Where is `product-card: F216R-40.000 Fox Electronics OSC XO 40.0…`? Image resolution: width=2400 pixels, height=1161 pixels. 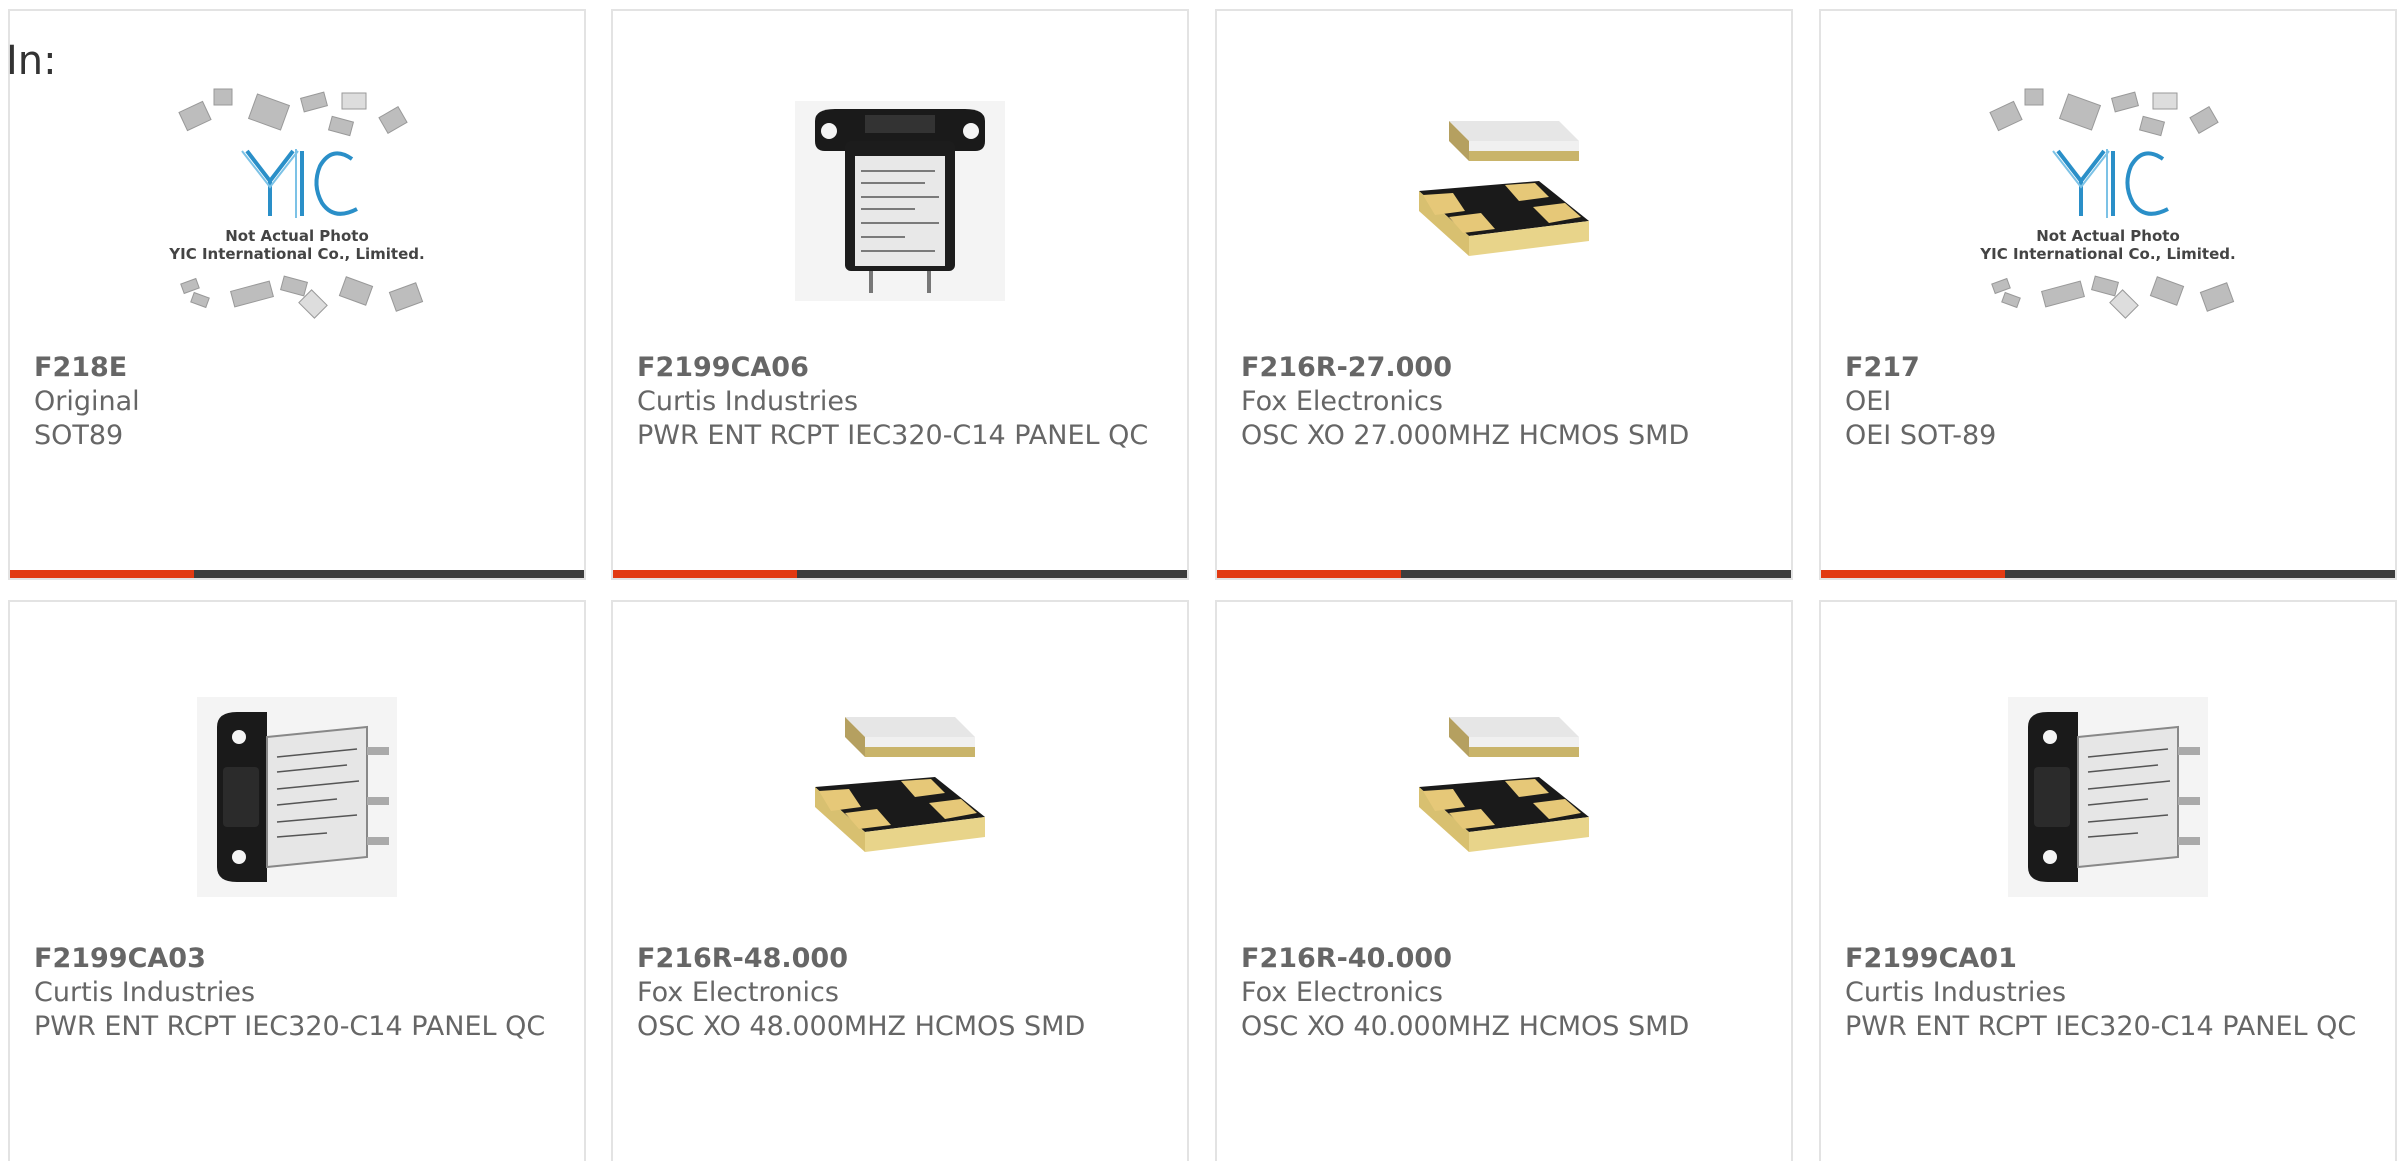
product-card: F216R-40.000 Fox Electronics OSC XO 40.0… is located at coordinates (1504, 880).